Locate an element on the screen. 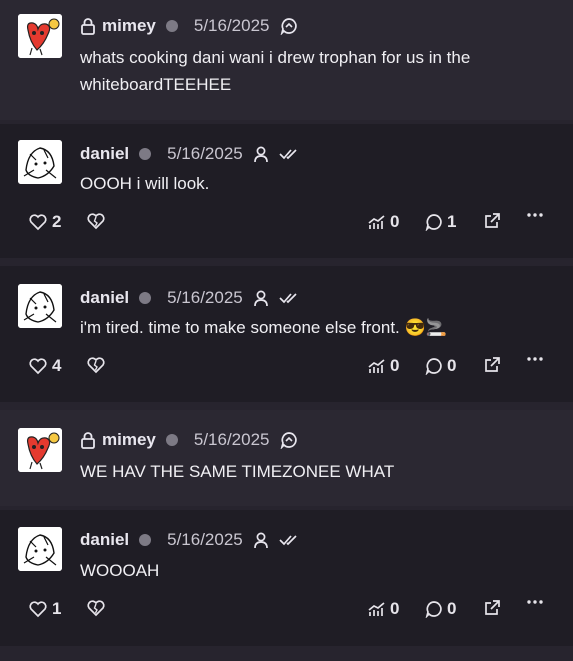 The width and height of the screenshot is (573, 661). like-count: 4 is located at coordinates (57, 365).